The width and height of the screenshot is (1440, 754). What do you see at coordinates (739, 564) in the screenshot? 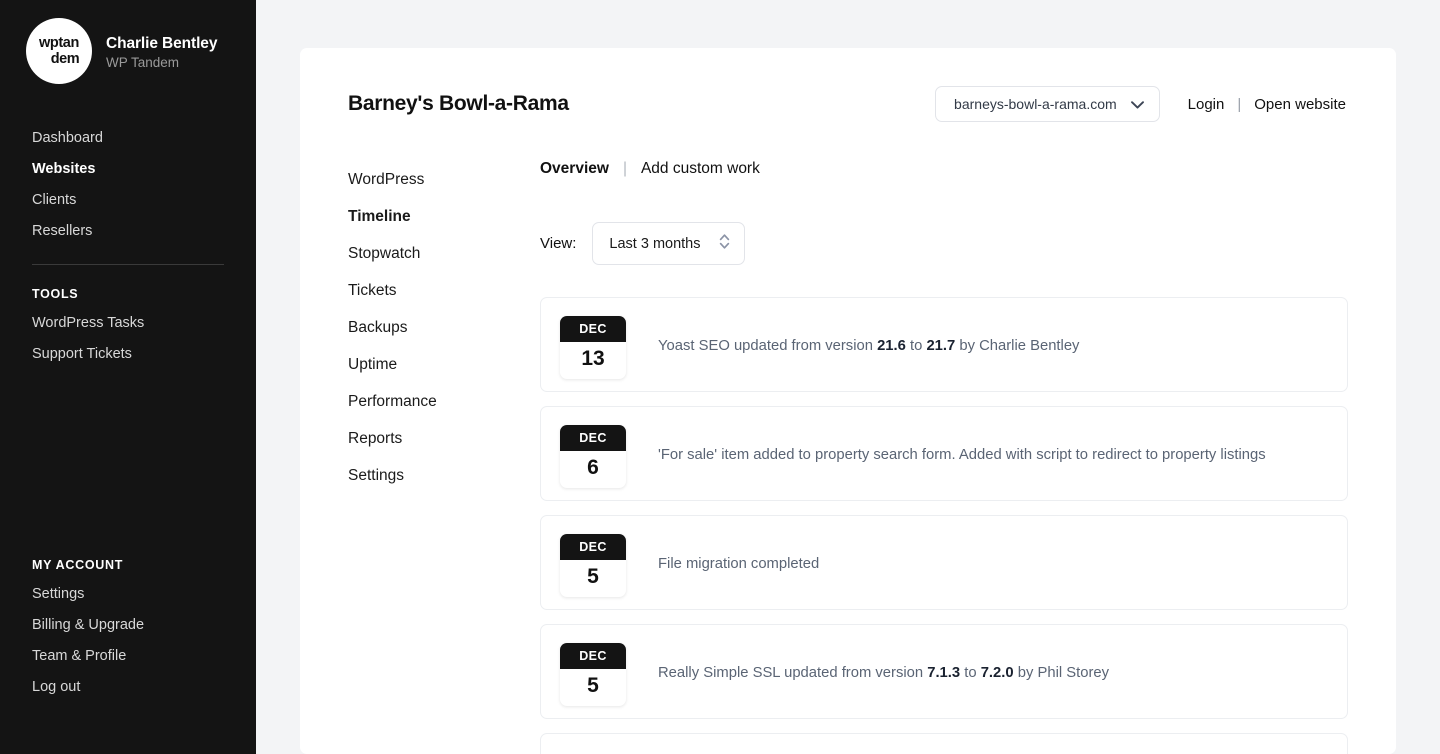
I see `timeline-entry-text: File migration completed` at bounding box center [739, 564].